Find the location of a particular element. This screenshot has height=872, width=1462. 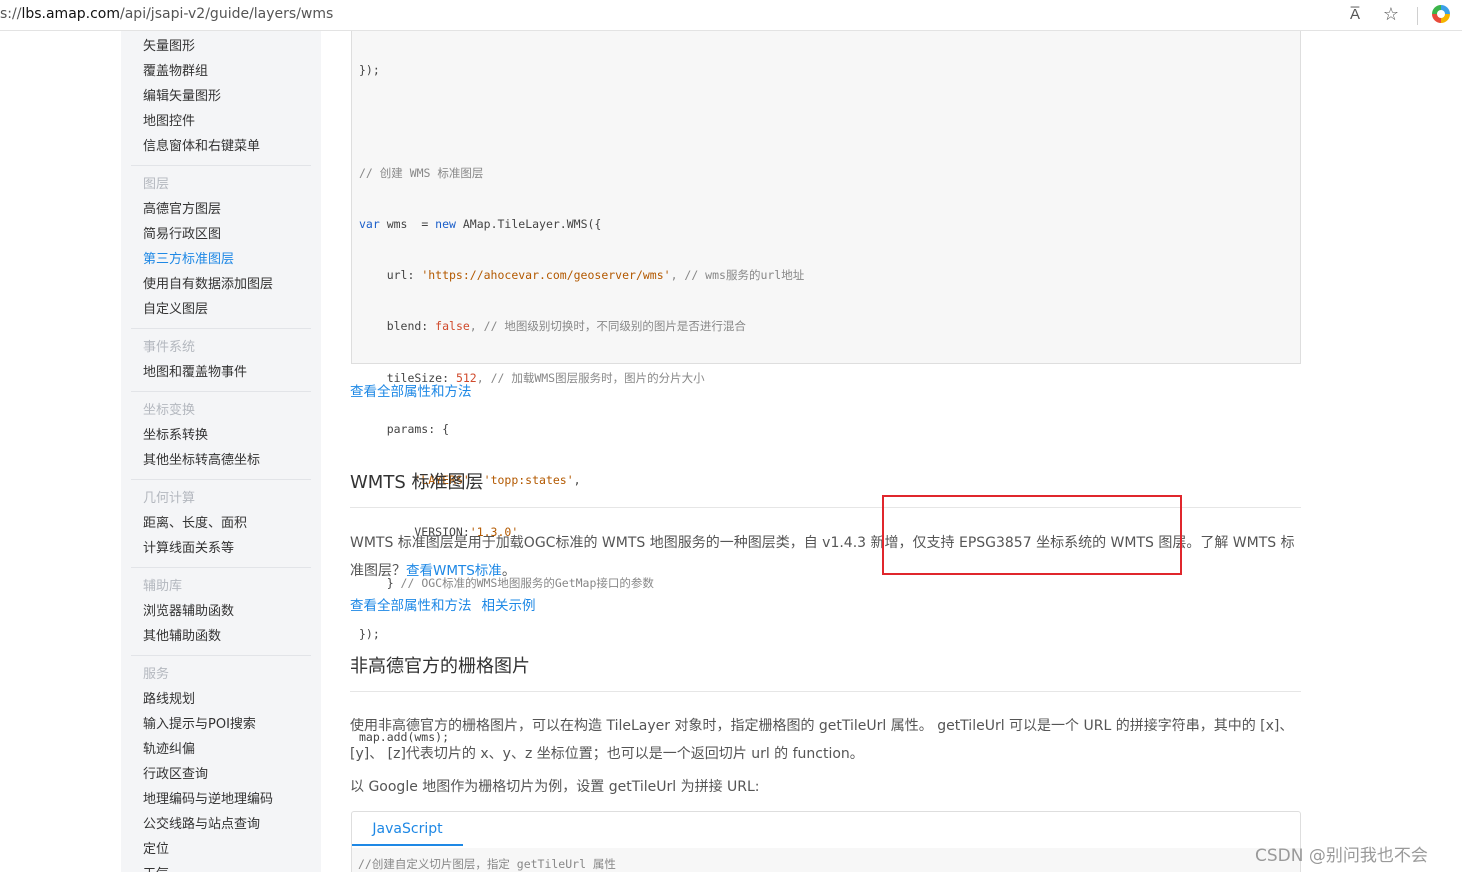

raster-heading: 非高德官方的栅格图片 is located at coordinates (440, 666).